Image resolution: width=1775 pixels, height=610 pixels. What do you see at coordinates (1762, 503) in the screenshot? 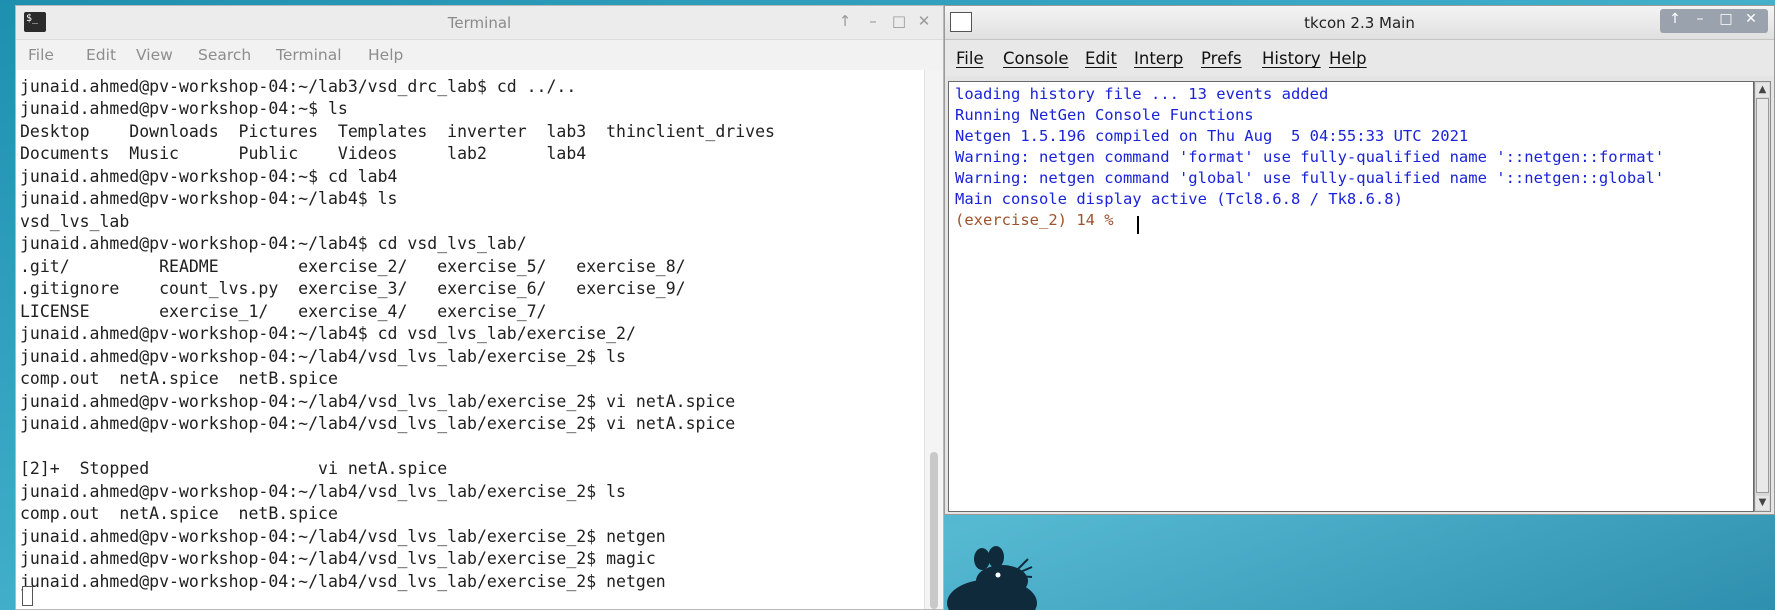
I see `scroll-down-arrow-icon: ▼` at bounding box center [1762, 503].